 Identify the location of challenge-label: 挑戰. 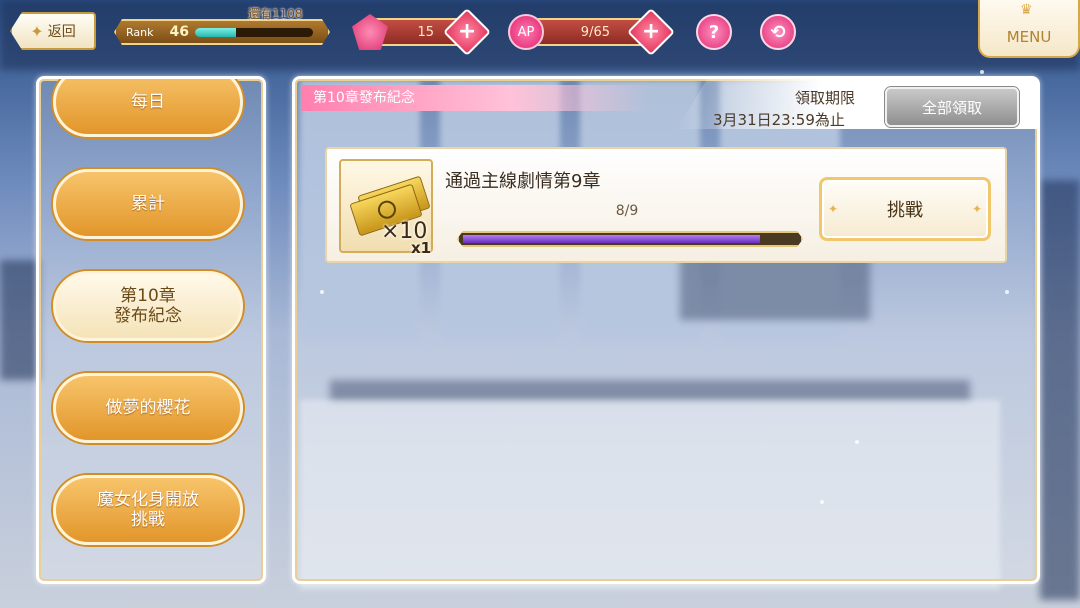
(905, 210).